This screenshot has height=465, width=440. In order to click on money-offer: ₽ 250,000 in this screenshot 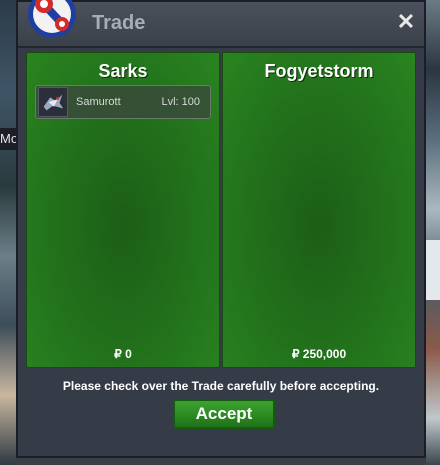, I will do `click(319, 354)`.